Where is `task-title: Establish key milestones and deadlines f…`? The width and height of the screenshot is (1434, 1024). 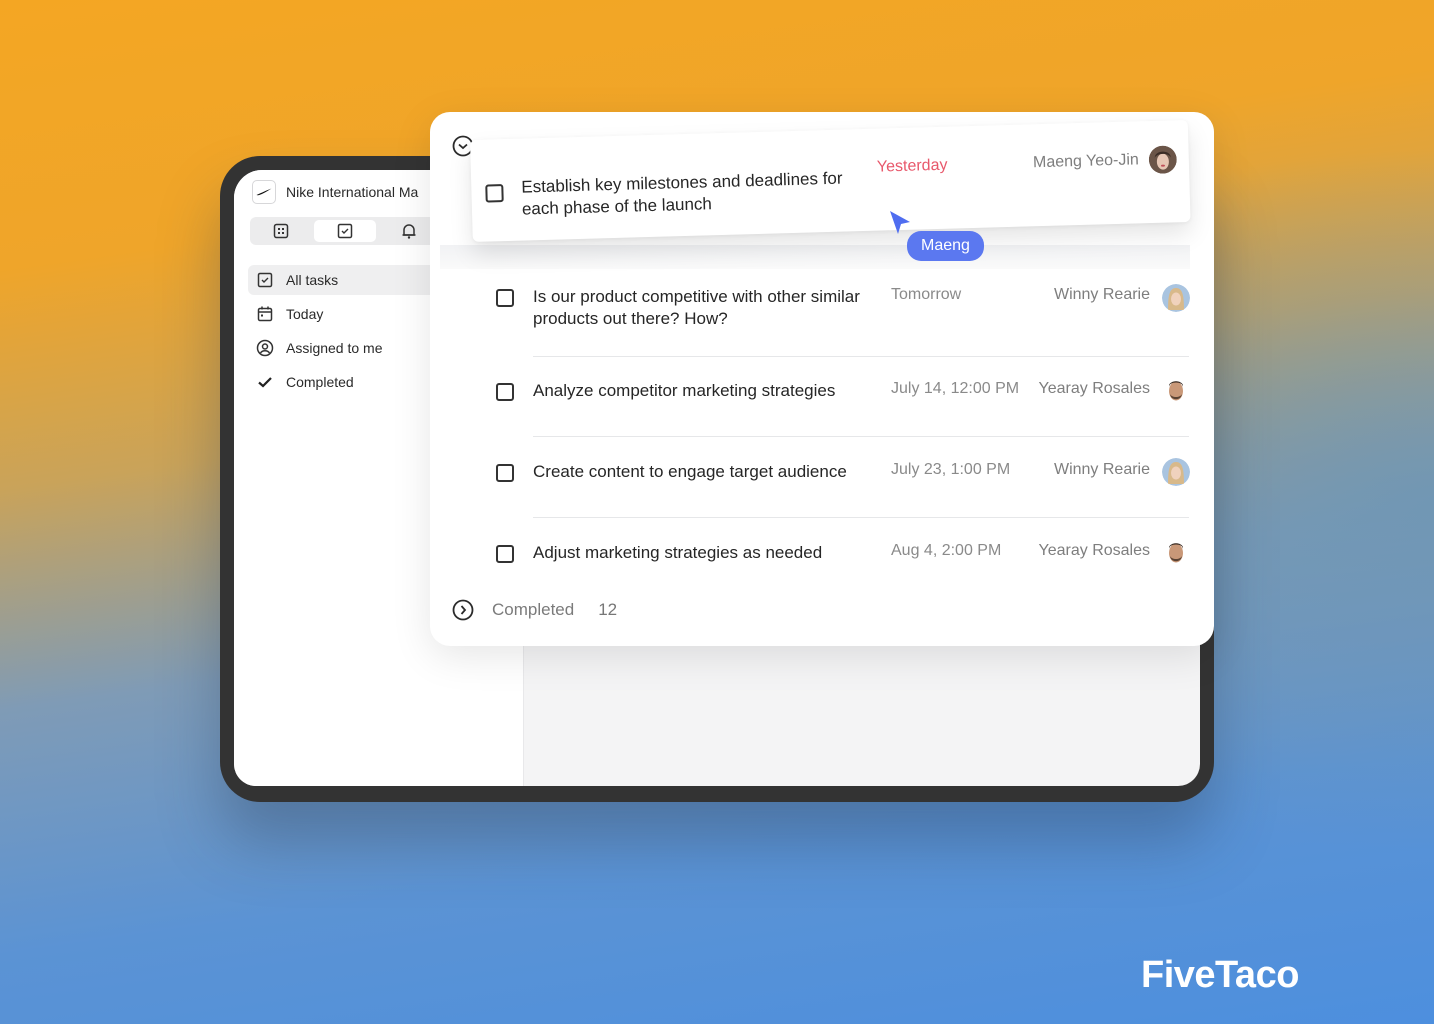 task-title: Establish key milestones and deadlines f… is located at coordinates (682, 193).